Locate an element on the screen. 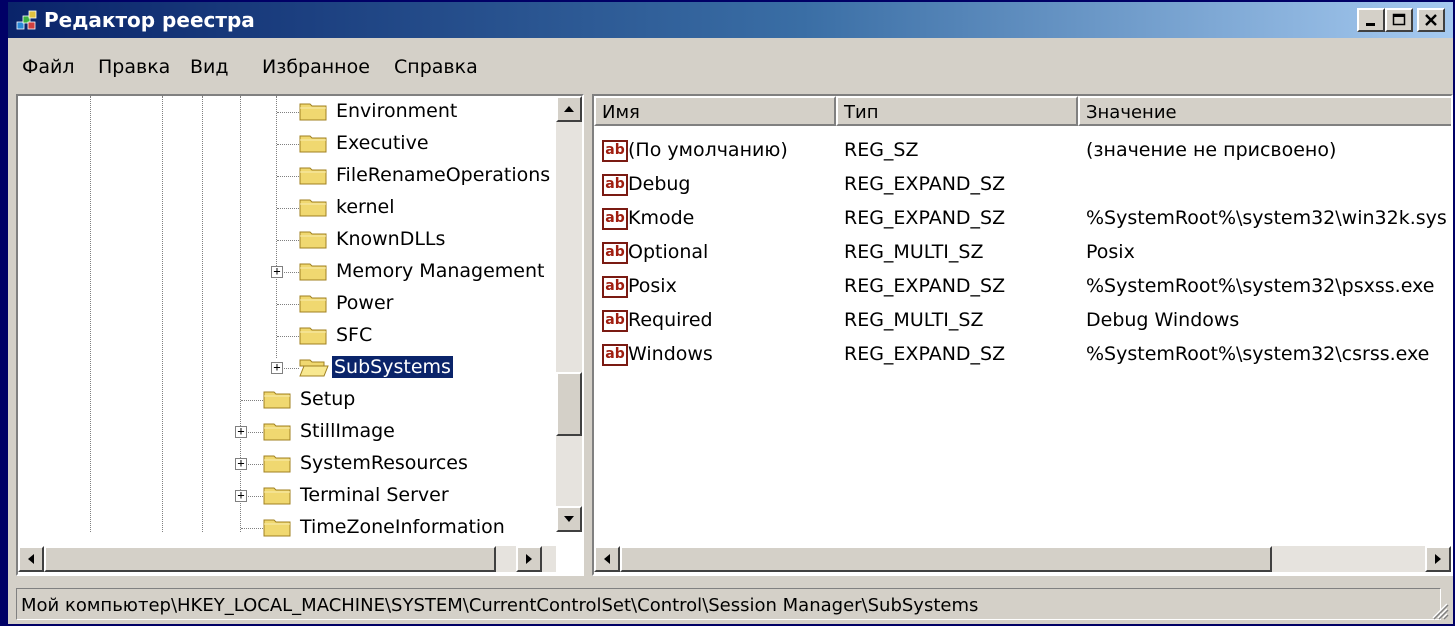 This screenshot has height=626, width=1455. tree-node-kernel: kernel is located at coordinates (365, 207).